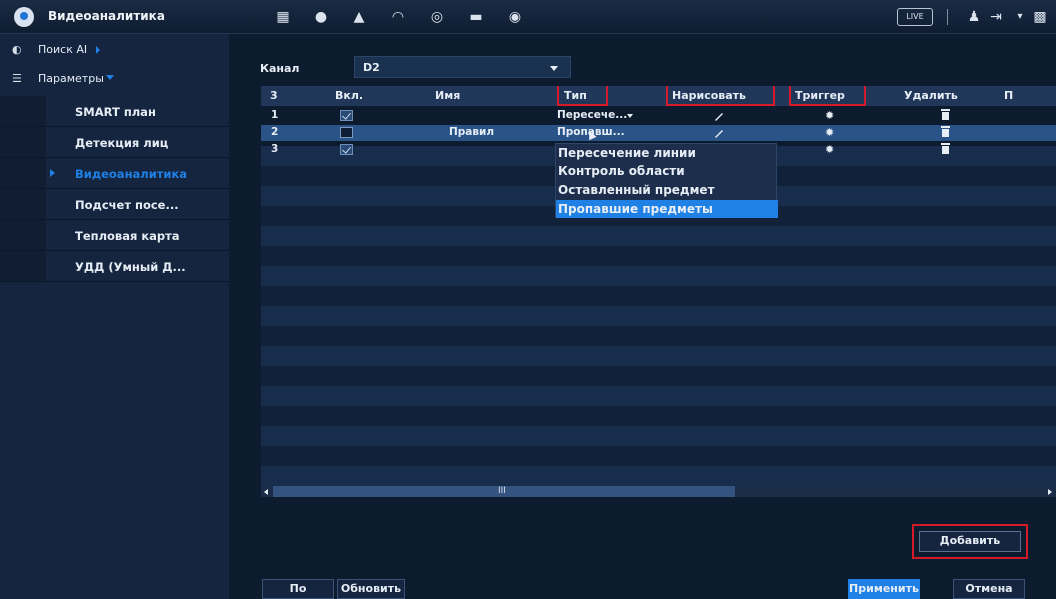 The width and height of the screenshot is (1056, 599). I want to click on active-marker-icon, so click(52, 173).